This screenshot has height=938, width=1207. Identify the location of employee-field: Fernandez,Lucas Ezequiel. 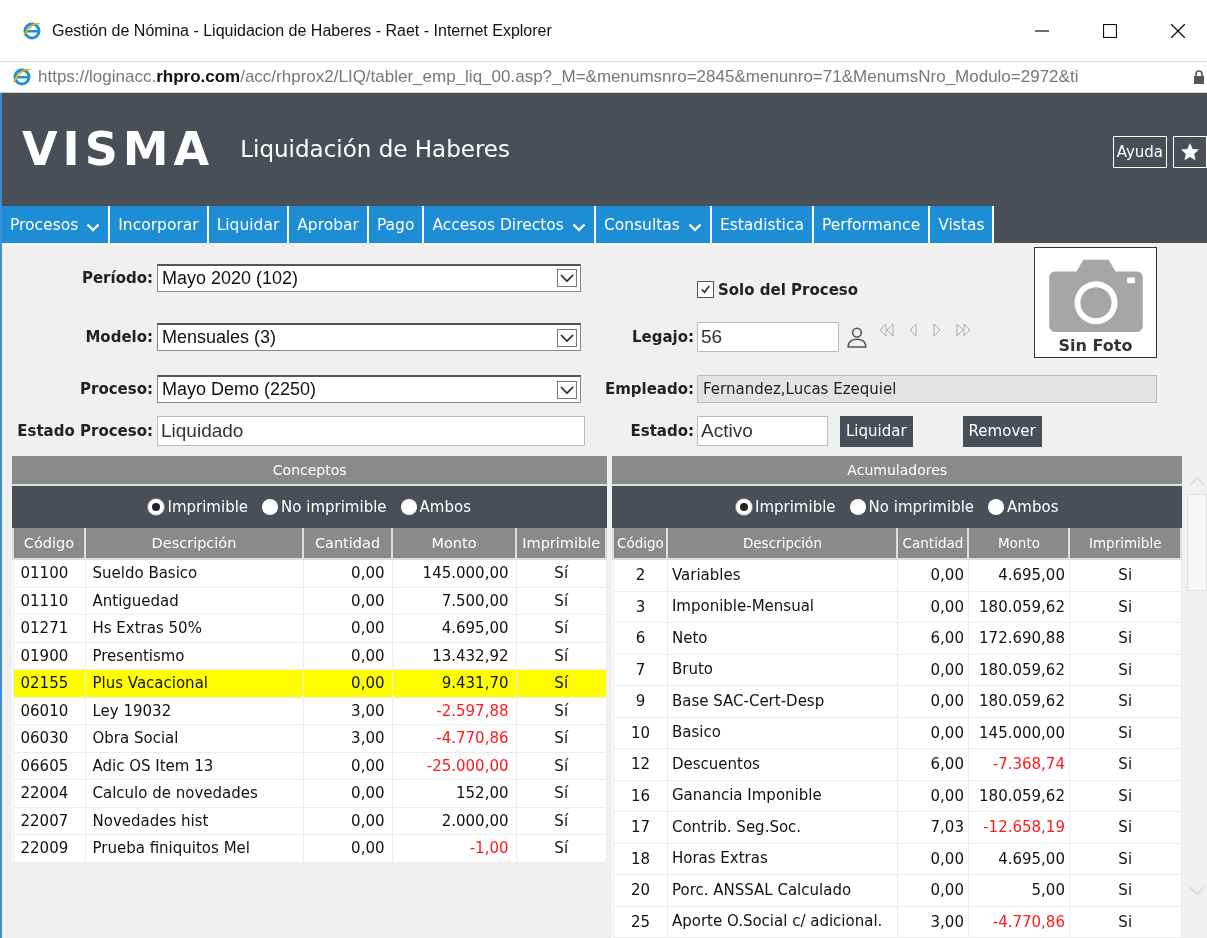
(927, 389).